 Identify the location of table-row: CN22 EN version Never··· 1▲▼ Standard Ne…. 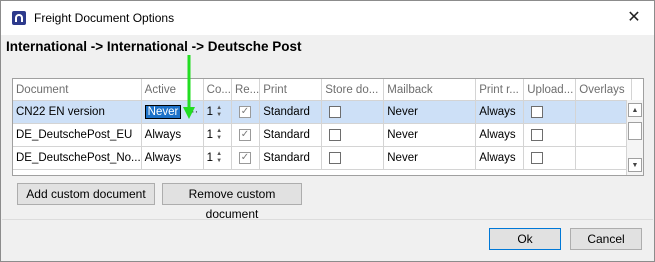
(323, 112).